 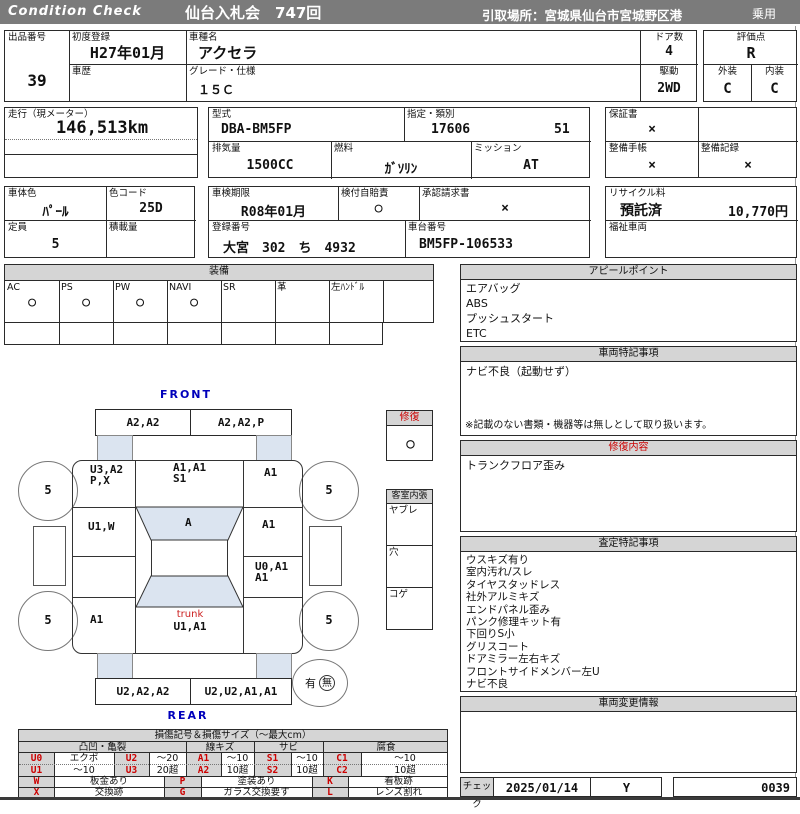 I want to click on insurance-label: 検付自賠責, so click(x=365, y=193).